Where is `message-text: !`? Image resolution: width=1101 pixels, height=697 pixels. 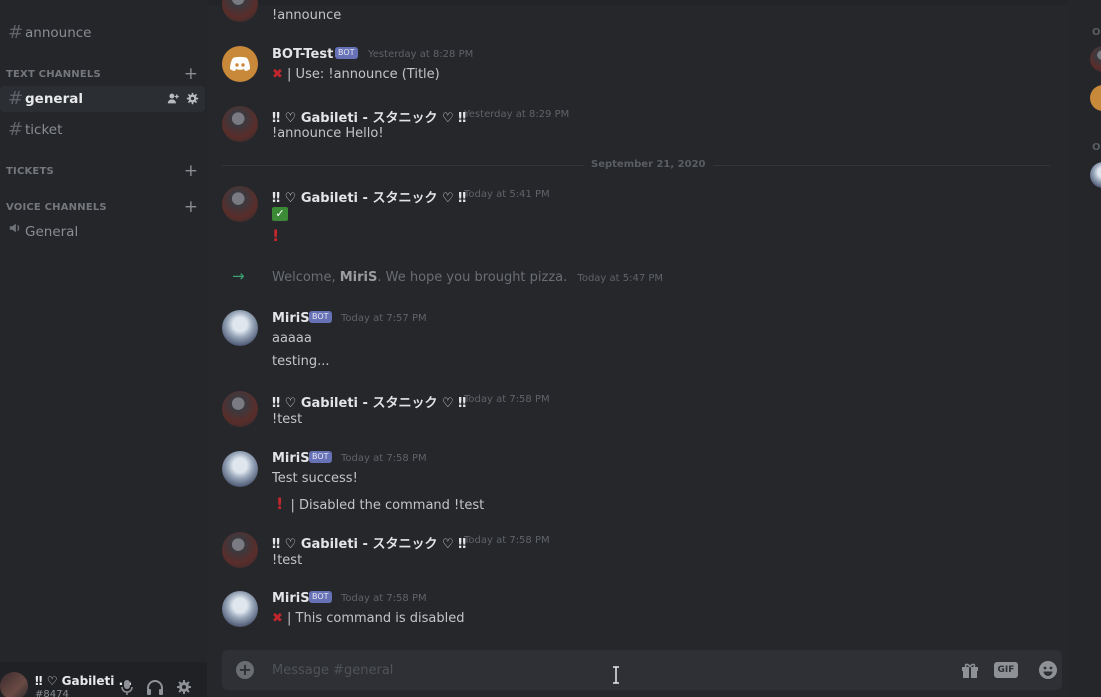
message-text: ! is located at coordinates (275, 235).